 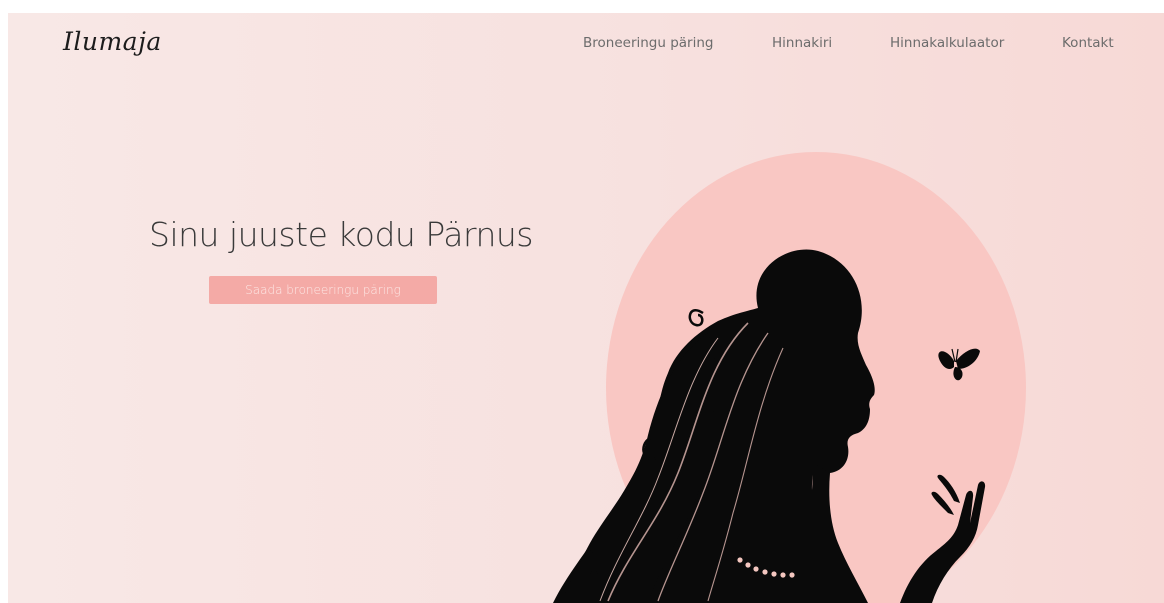 What do you see at coordinates (947, 43) in the screenshot?
I see `nav-item-price-calculator: Hinnakalkulaator` at bounding box center [947, 43].